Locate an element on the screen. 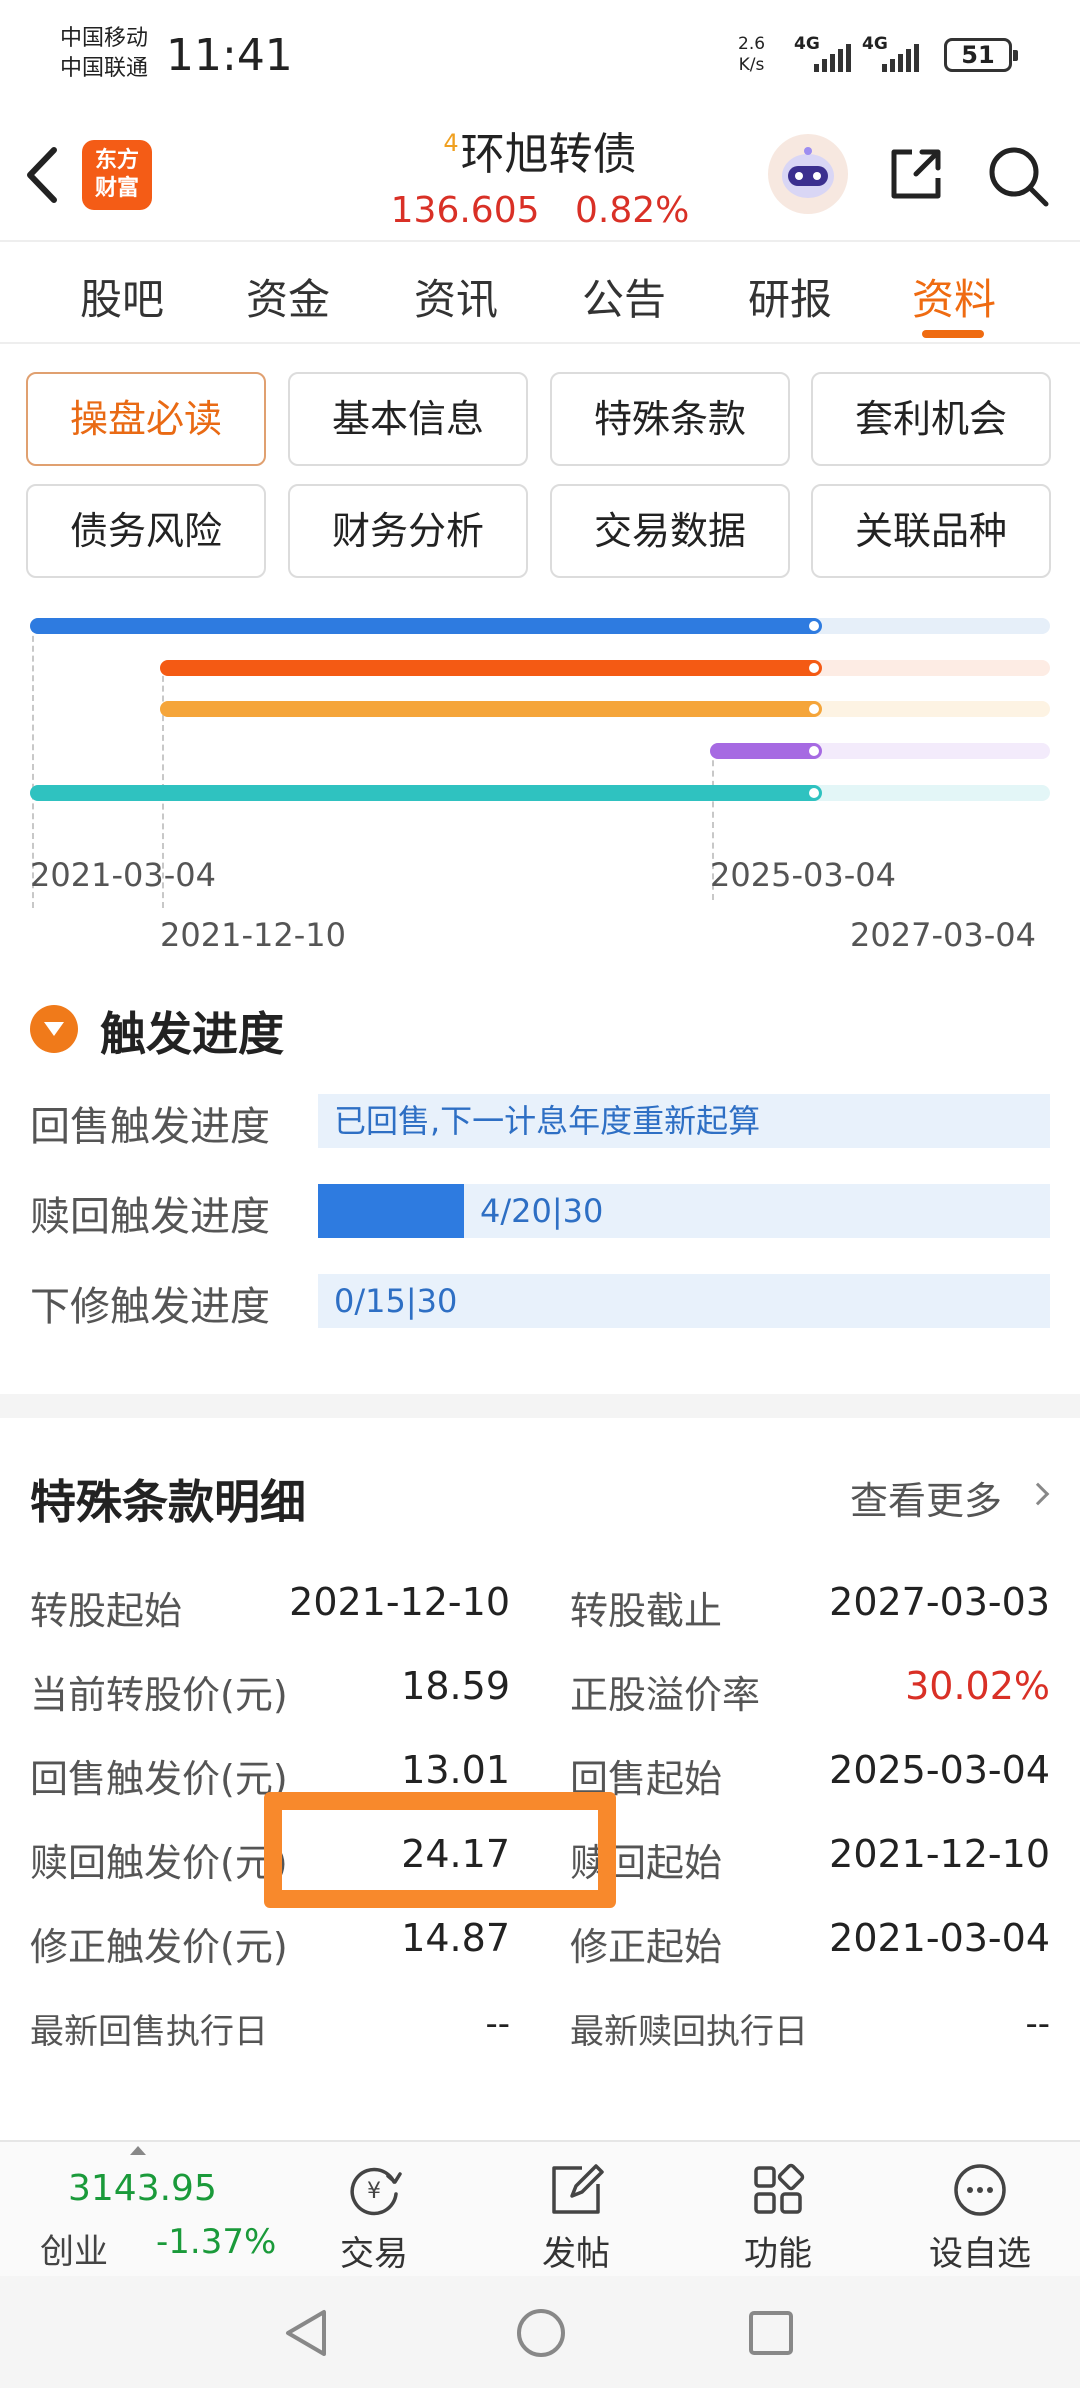  btn-trade-data: 交易数据 is located at coordinates (670, 531).